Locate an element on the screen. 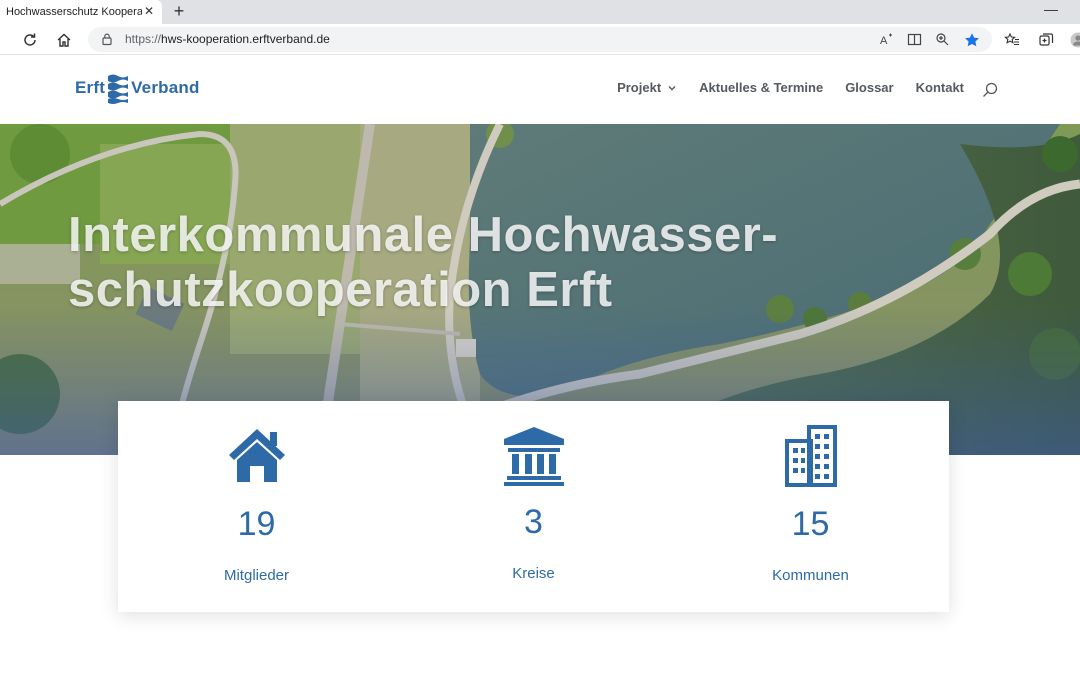 The height and width of the screenshot is (675, 1080). favorite-star-icon is located at coordinates (971, 39).